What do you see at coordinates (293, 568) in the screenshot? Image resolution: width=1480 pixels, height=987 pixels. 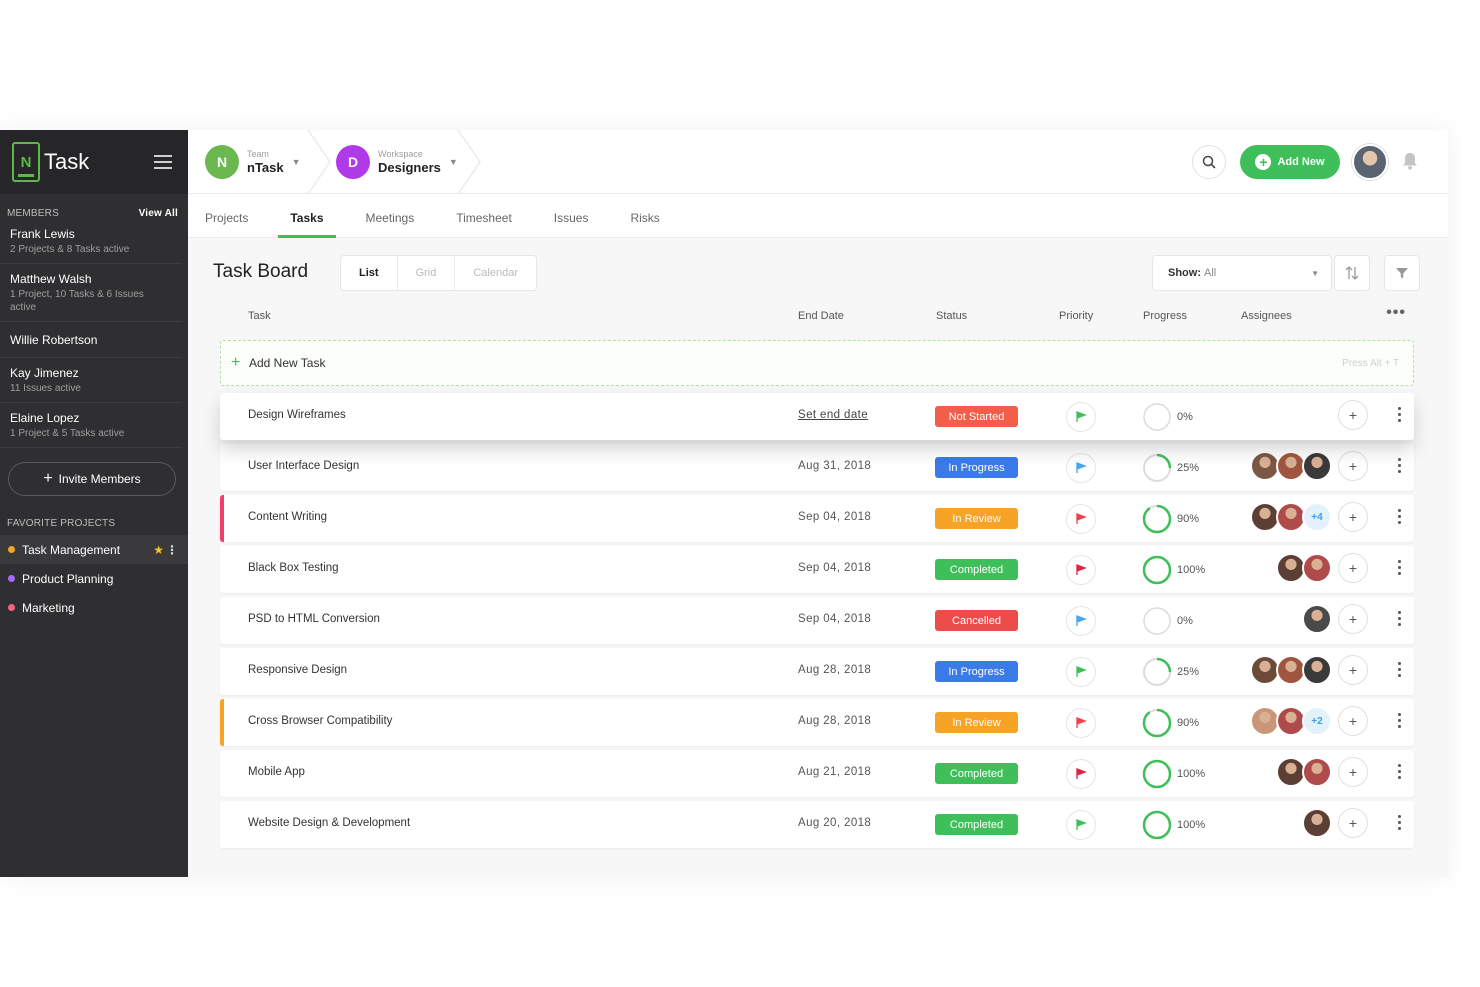 I see `task-name: Black Box Testing` at bounding box center [293, 568].